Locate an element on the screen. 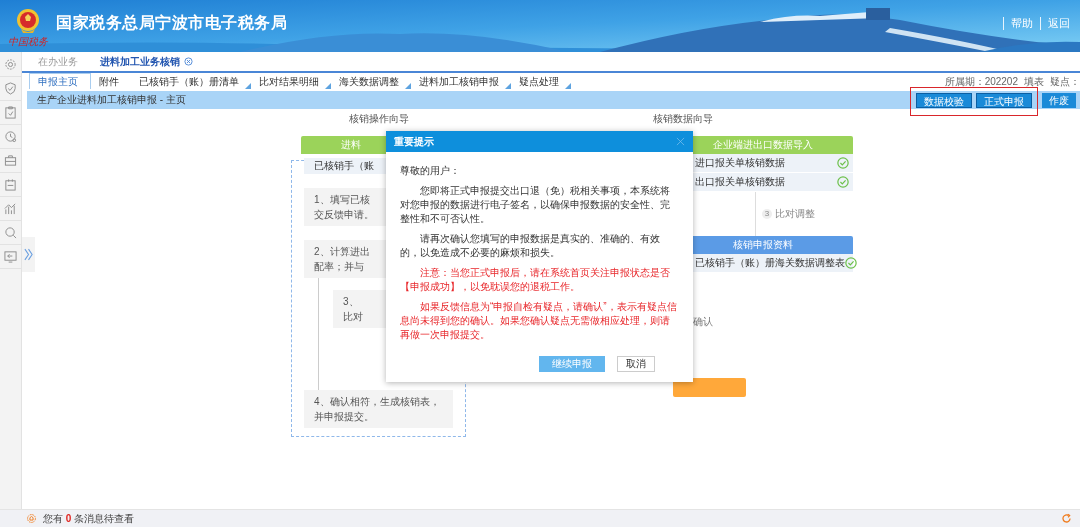 The image size is (1080, 527). step-label: 比对调整 is located at coordinates (795, 214).